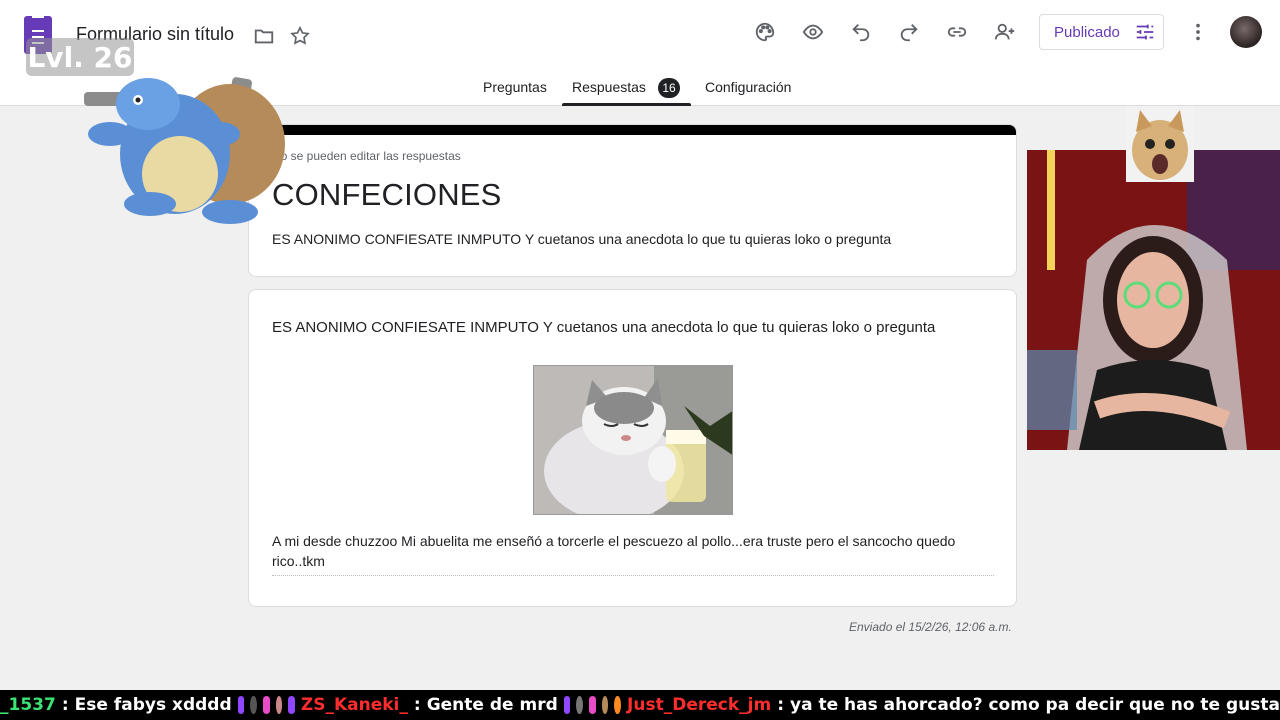 This screenshot has width=1280, height=720. I want to click on responses-count-badge: 16, so click(669, 88).